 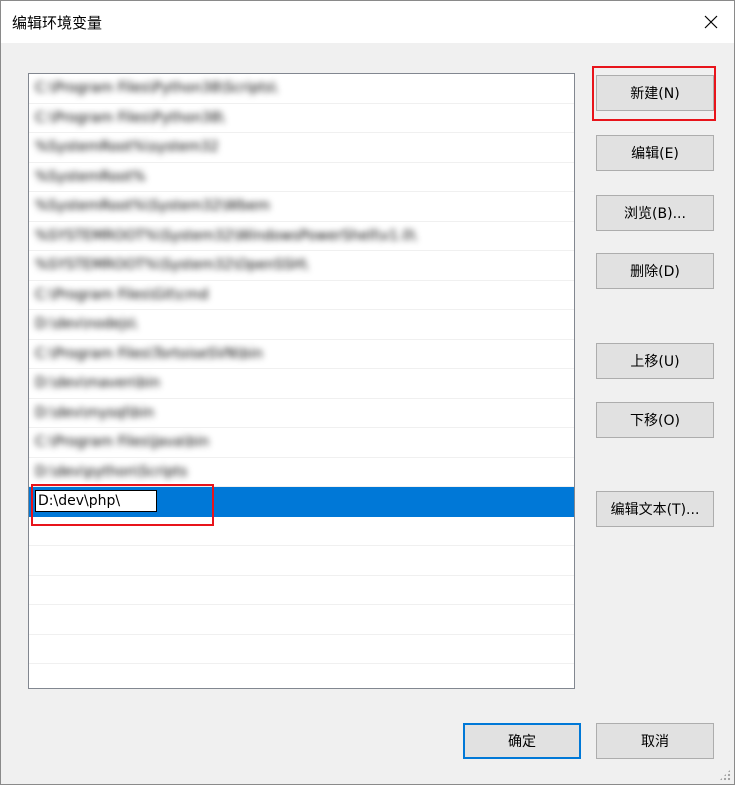 What do you see at coordinates (111, 471) in the screenshot?
I see `list-item-text: D:\dev\python\Scripts` at bounding box center [111, 471].